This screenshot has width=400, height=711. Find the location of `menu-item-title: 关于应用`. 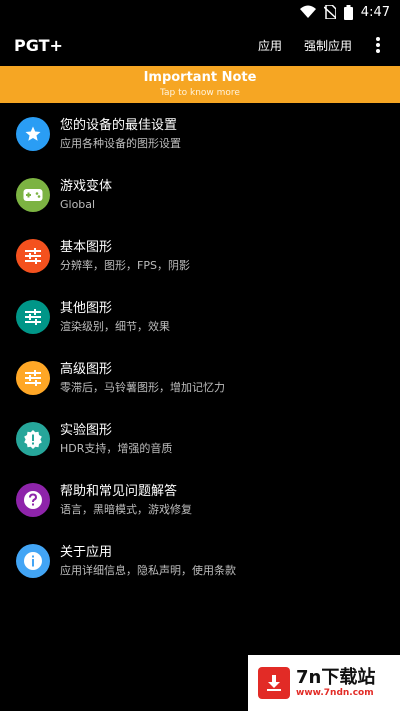

menu-item-title: 关于应用 is located at coordinates (86, 552).